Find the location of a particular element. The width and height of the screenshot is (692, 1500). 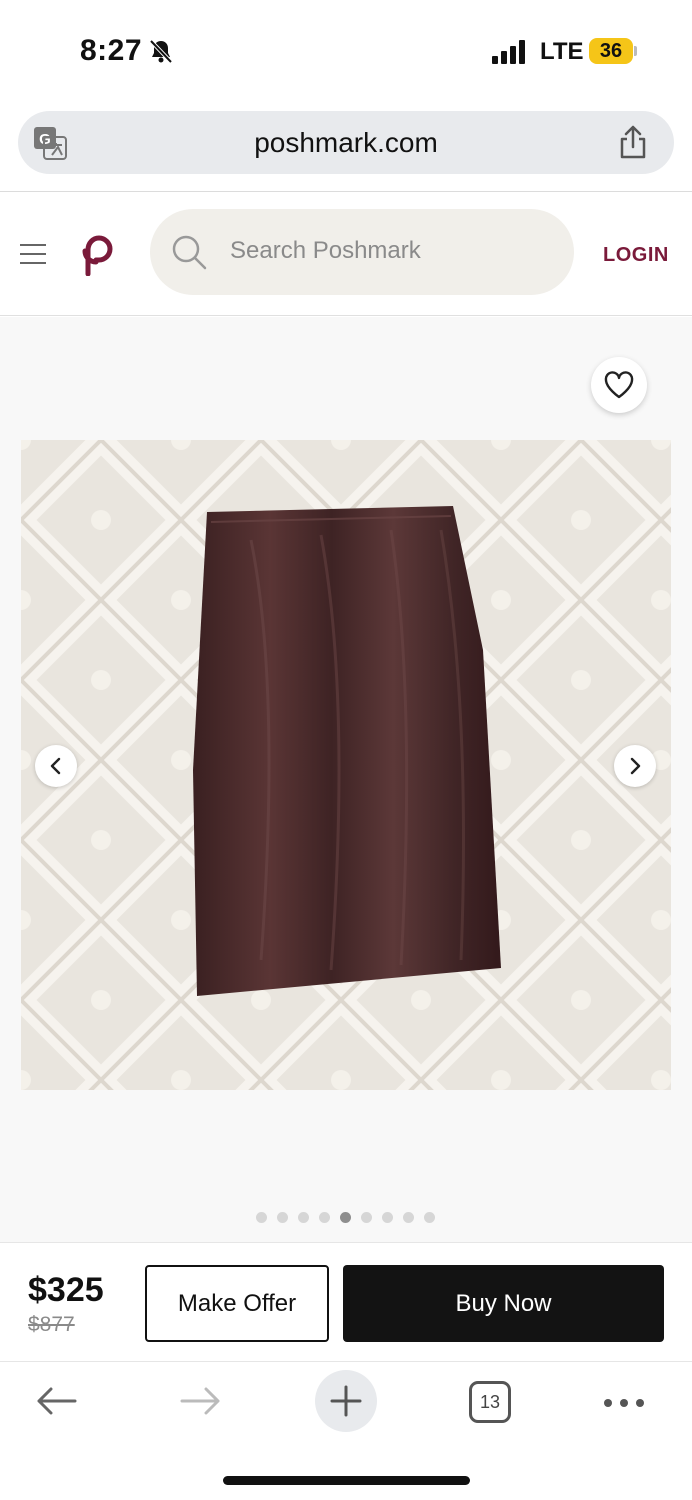

address-bar: G poshmark.com is located at coordinates (346, 142).